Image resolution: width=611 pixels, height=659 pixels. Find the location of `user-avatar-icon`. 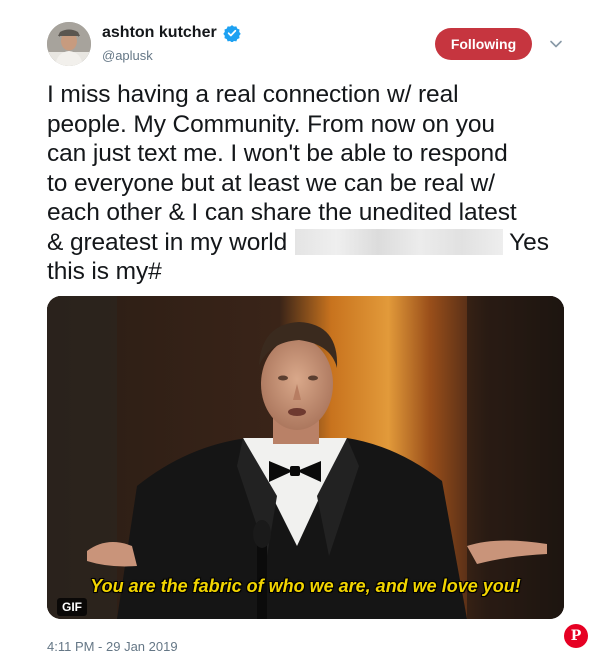

user-avatar-icon is located at coordinates (69, 44).